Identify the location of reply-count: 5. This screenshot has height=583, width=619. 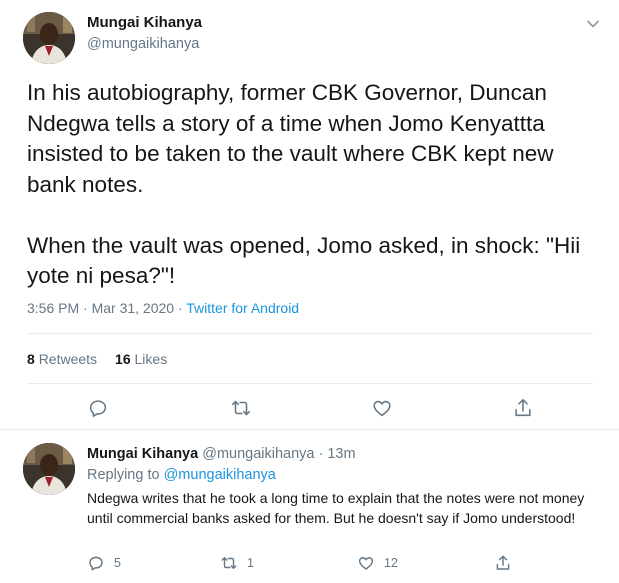
(117, 563).